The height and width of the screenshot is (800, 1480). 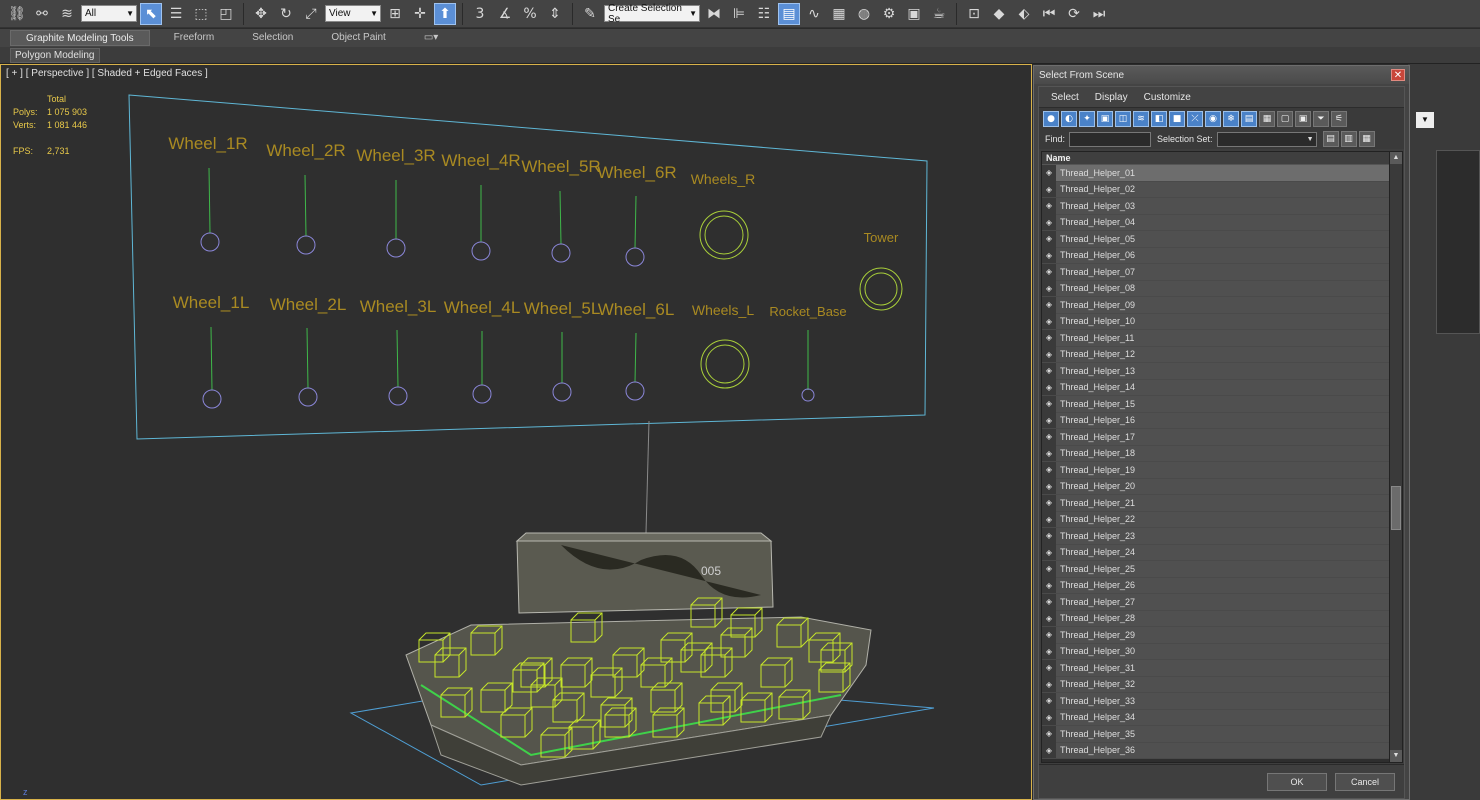 What do you see at coordinates (723, 345) in the screenshot?
I see `control-wheels-l: Wheels_L` at bounding box center [723, 345].